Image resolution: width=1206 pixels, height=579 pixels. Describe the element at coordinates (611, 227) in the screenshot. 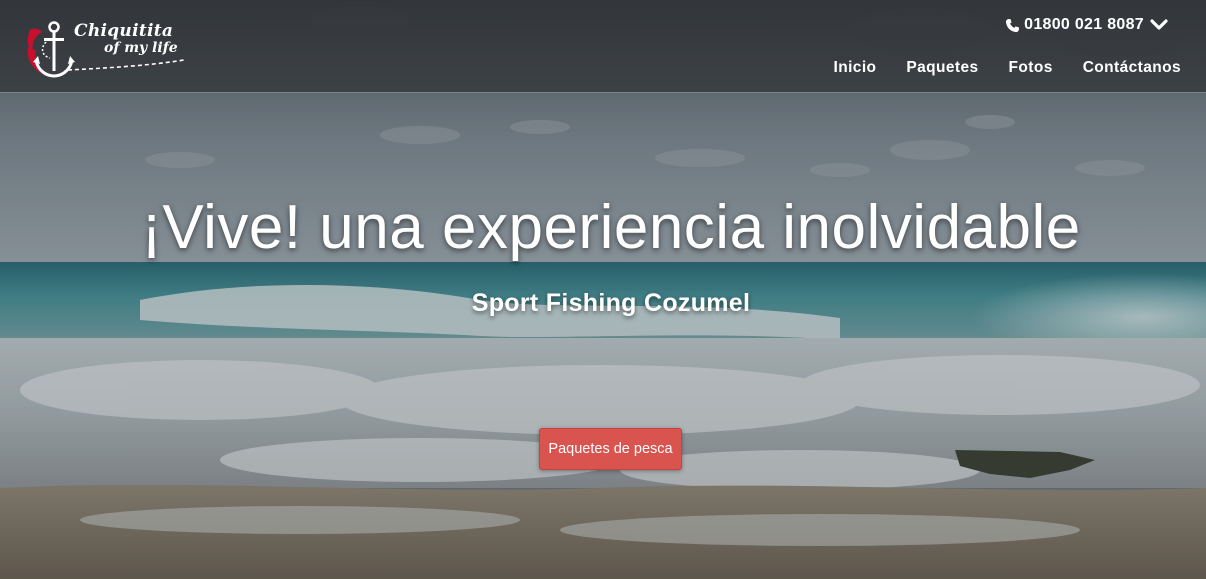

I see `hero-title: ¡Vive! una experiencia inolvidable` at that location.